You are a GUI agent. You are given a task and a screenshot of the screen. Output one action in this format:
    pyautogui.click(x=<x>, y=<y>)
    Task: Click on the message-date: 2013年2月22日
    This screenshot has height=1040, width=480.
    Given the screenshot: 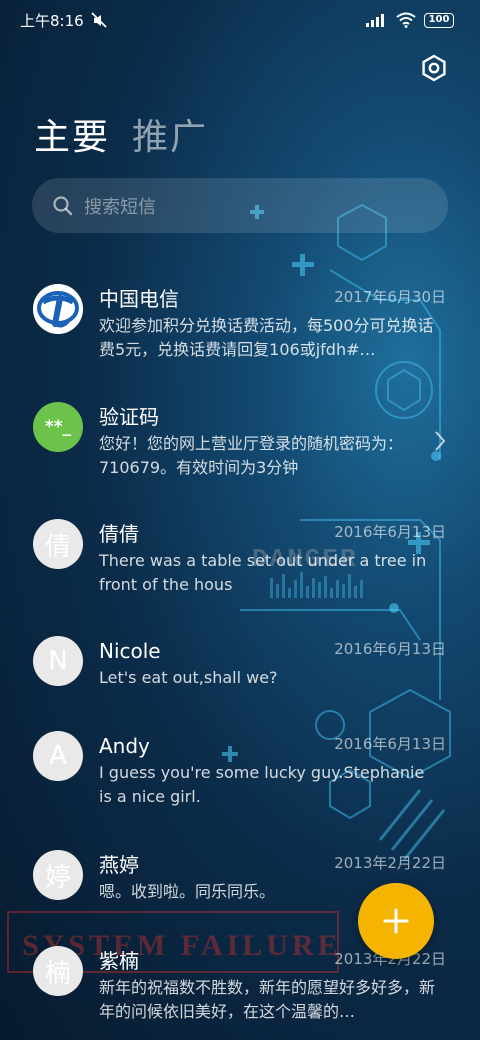 What is the action you would take?
    pyautogui.click(x=390, y=863)
    